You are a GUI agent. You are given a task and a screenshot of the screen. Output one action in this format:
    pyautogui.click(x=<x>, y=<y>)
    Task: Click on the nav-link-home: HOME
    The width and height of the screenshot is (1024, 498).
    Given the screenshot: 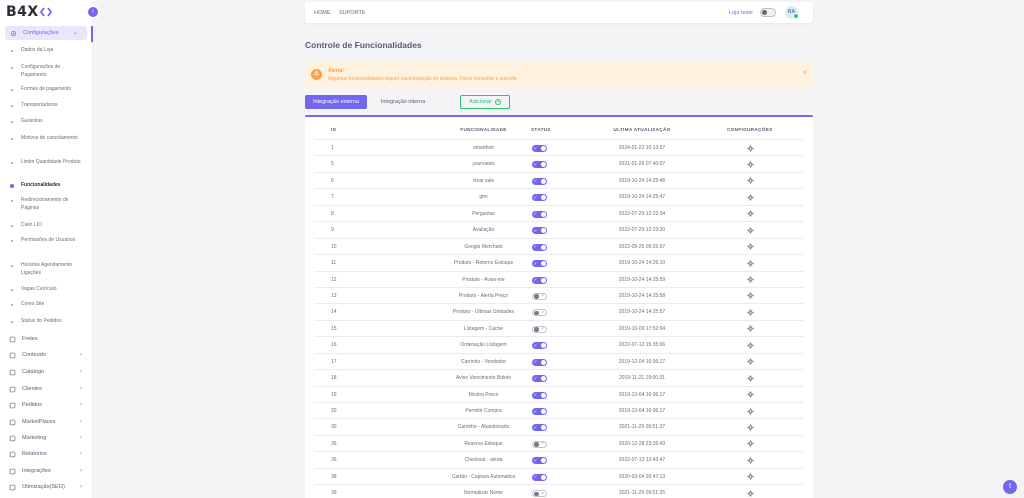 What is the action you would take?
    pyautogui.click(x=322, y=13)
    